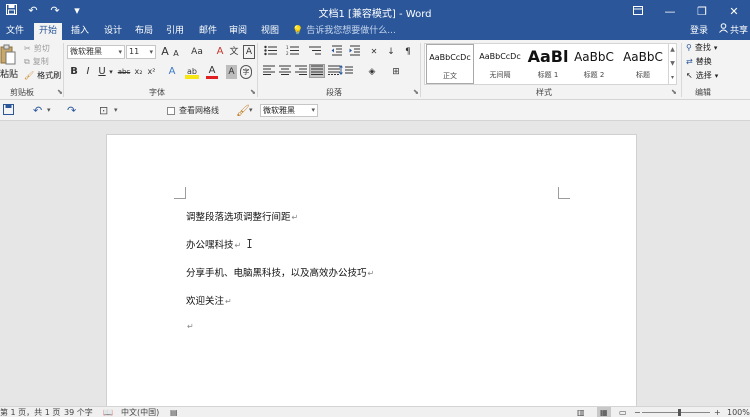  I want to click on cut-button: ✂ 剪切, so click(37, 48).